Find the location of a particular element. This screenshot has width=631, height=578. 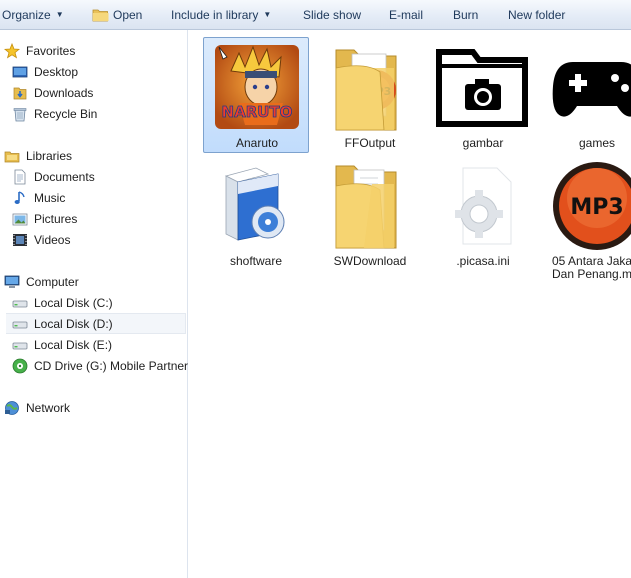

nav-local-disk-d: Local Disk (D:) is located at coordinates (96, 323).